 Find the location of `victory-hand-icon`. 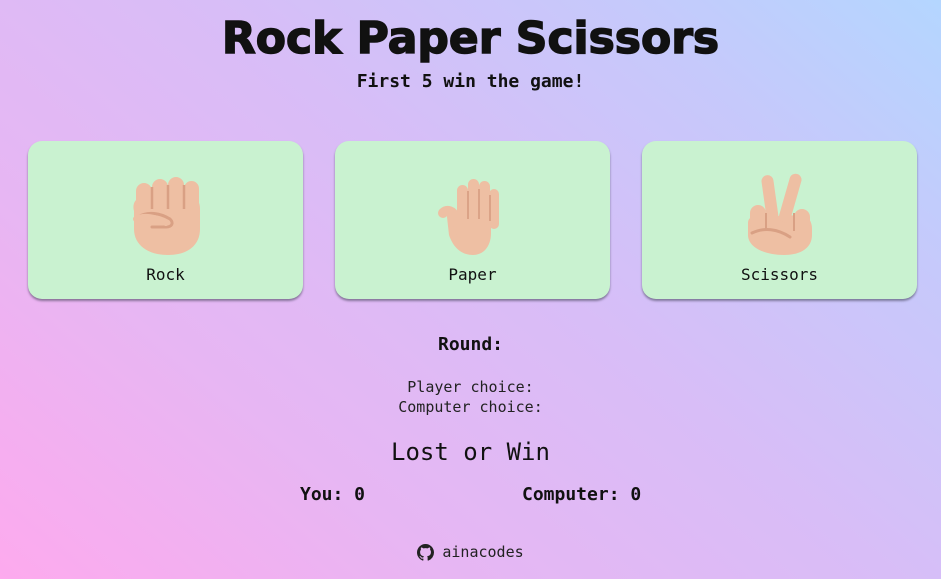

victory-hand-icon is located at coordinates (780, 214).